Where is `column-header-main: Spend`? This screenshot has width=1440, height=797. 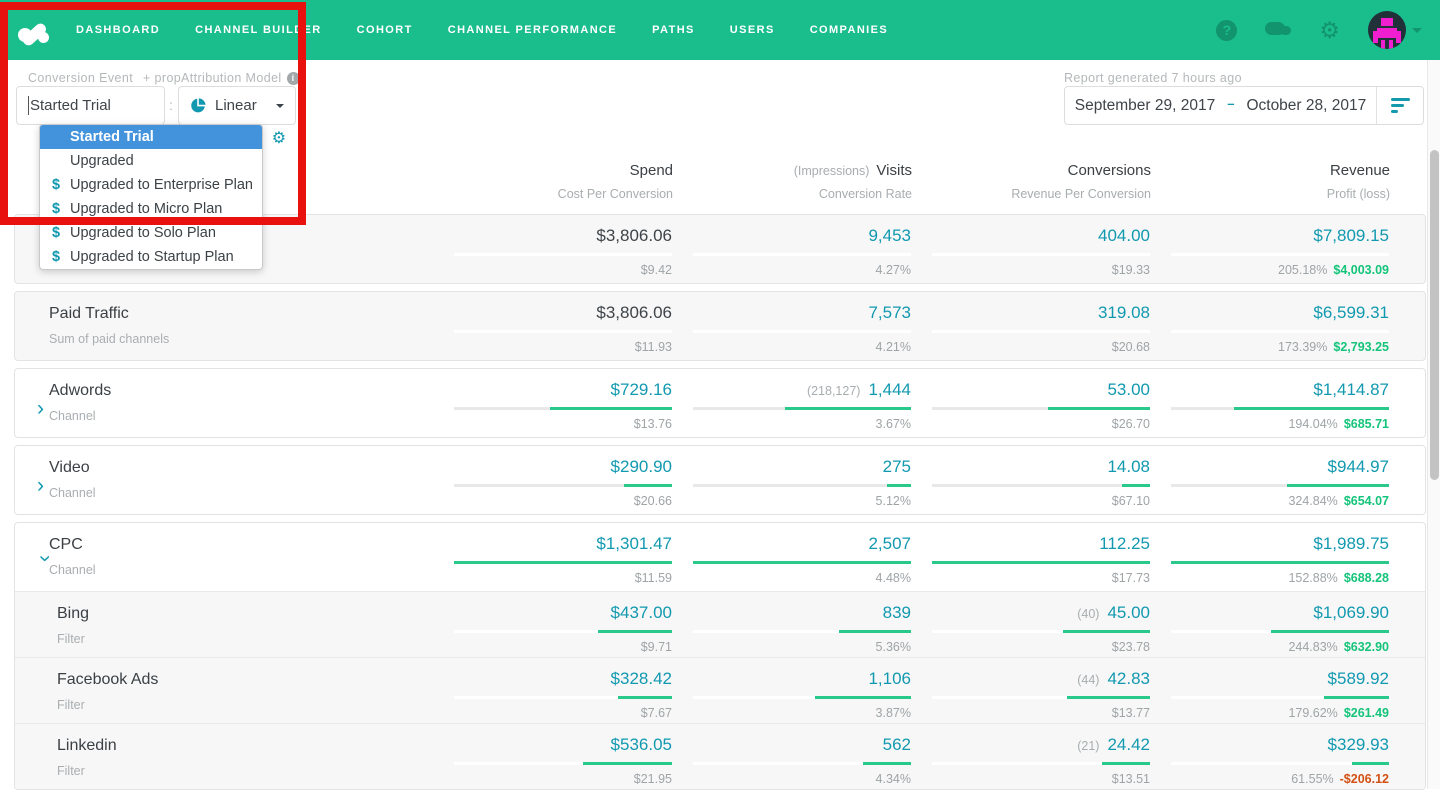
column-header-main: Spend is located at coordinates (553, 170).